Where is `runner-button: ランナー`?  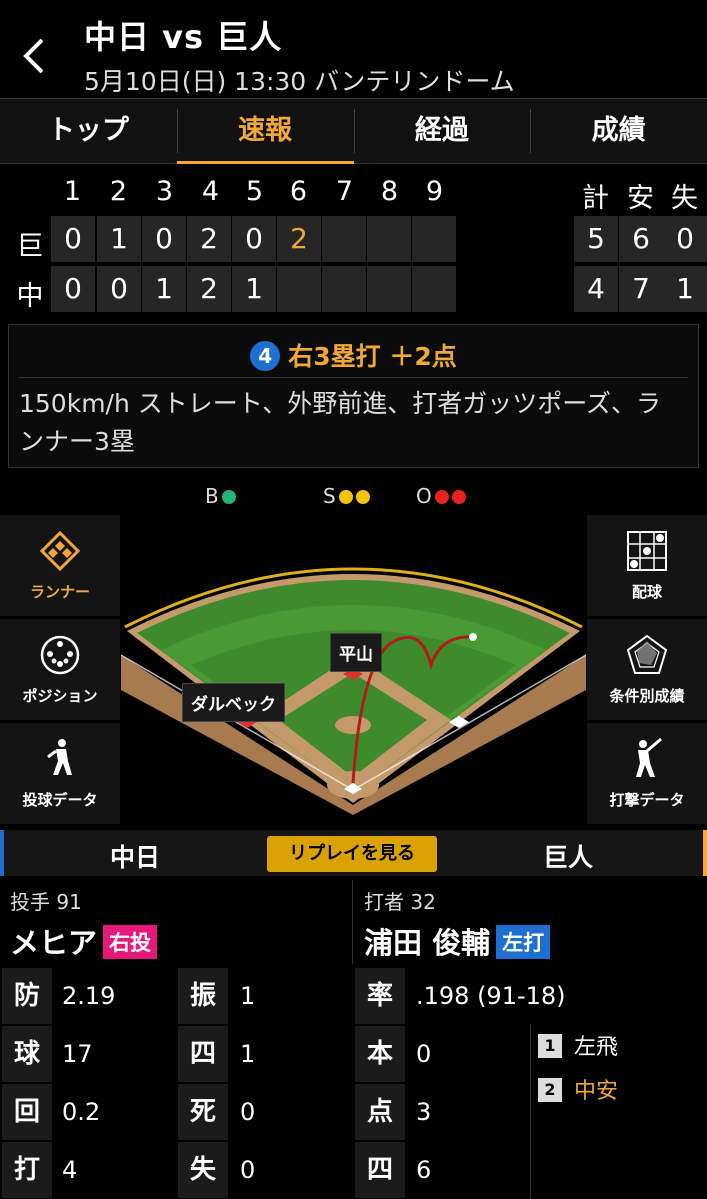
runner-button: ランナー is located at coordinates (60, 566).